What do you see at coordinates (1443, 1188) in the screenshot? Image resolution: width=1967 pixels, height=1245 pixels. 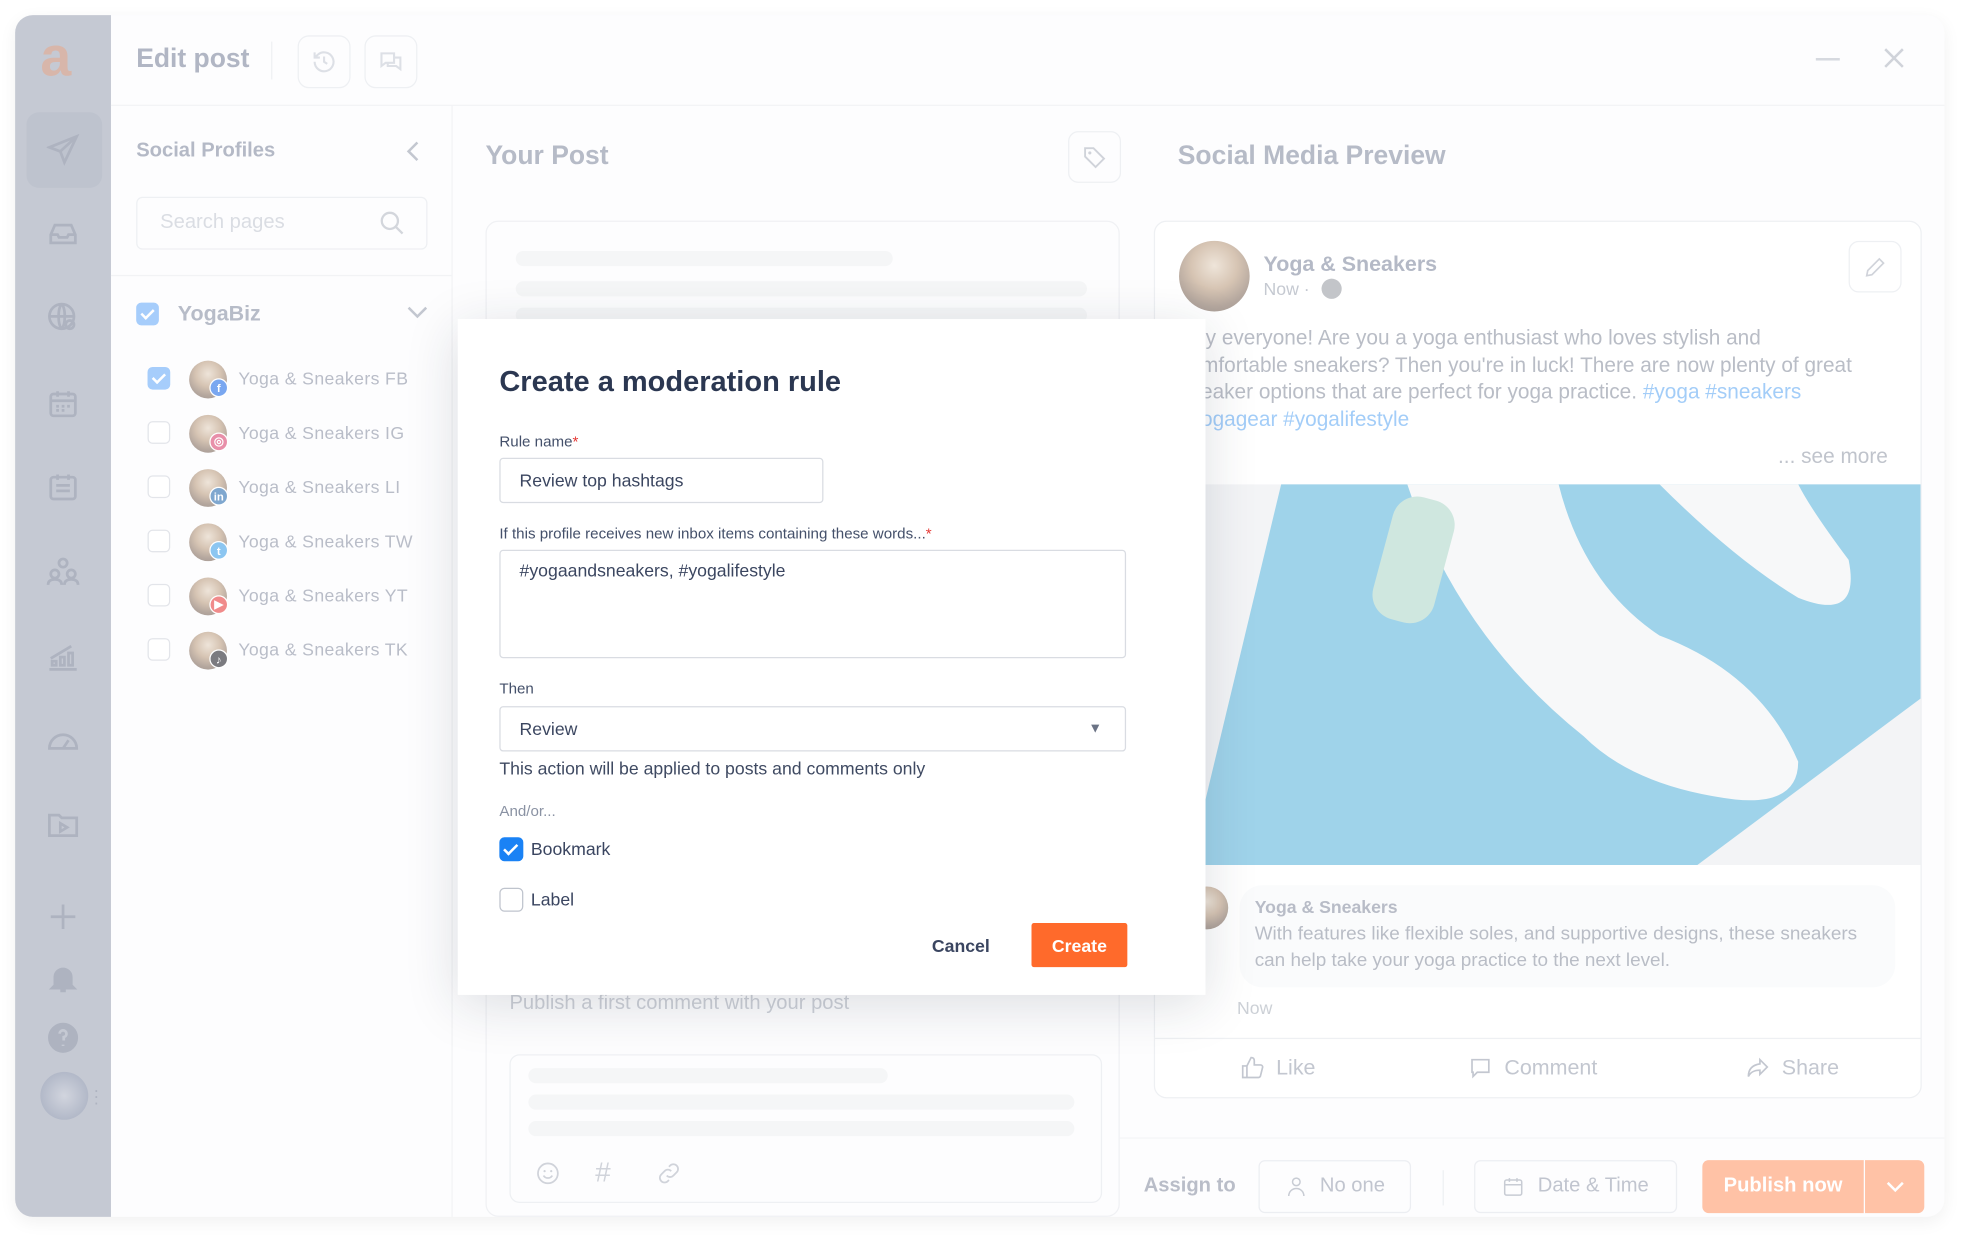 I see `footer-divider` at bounding box center [1443, 1188].